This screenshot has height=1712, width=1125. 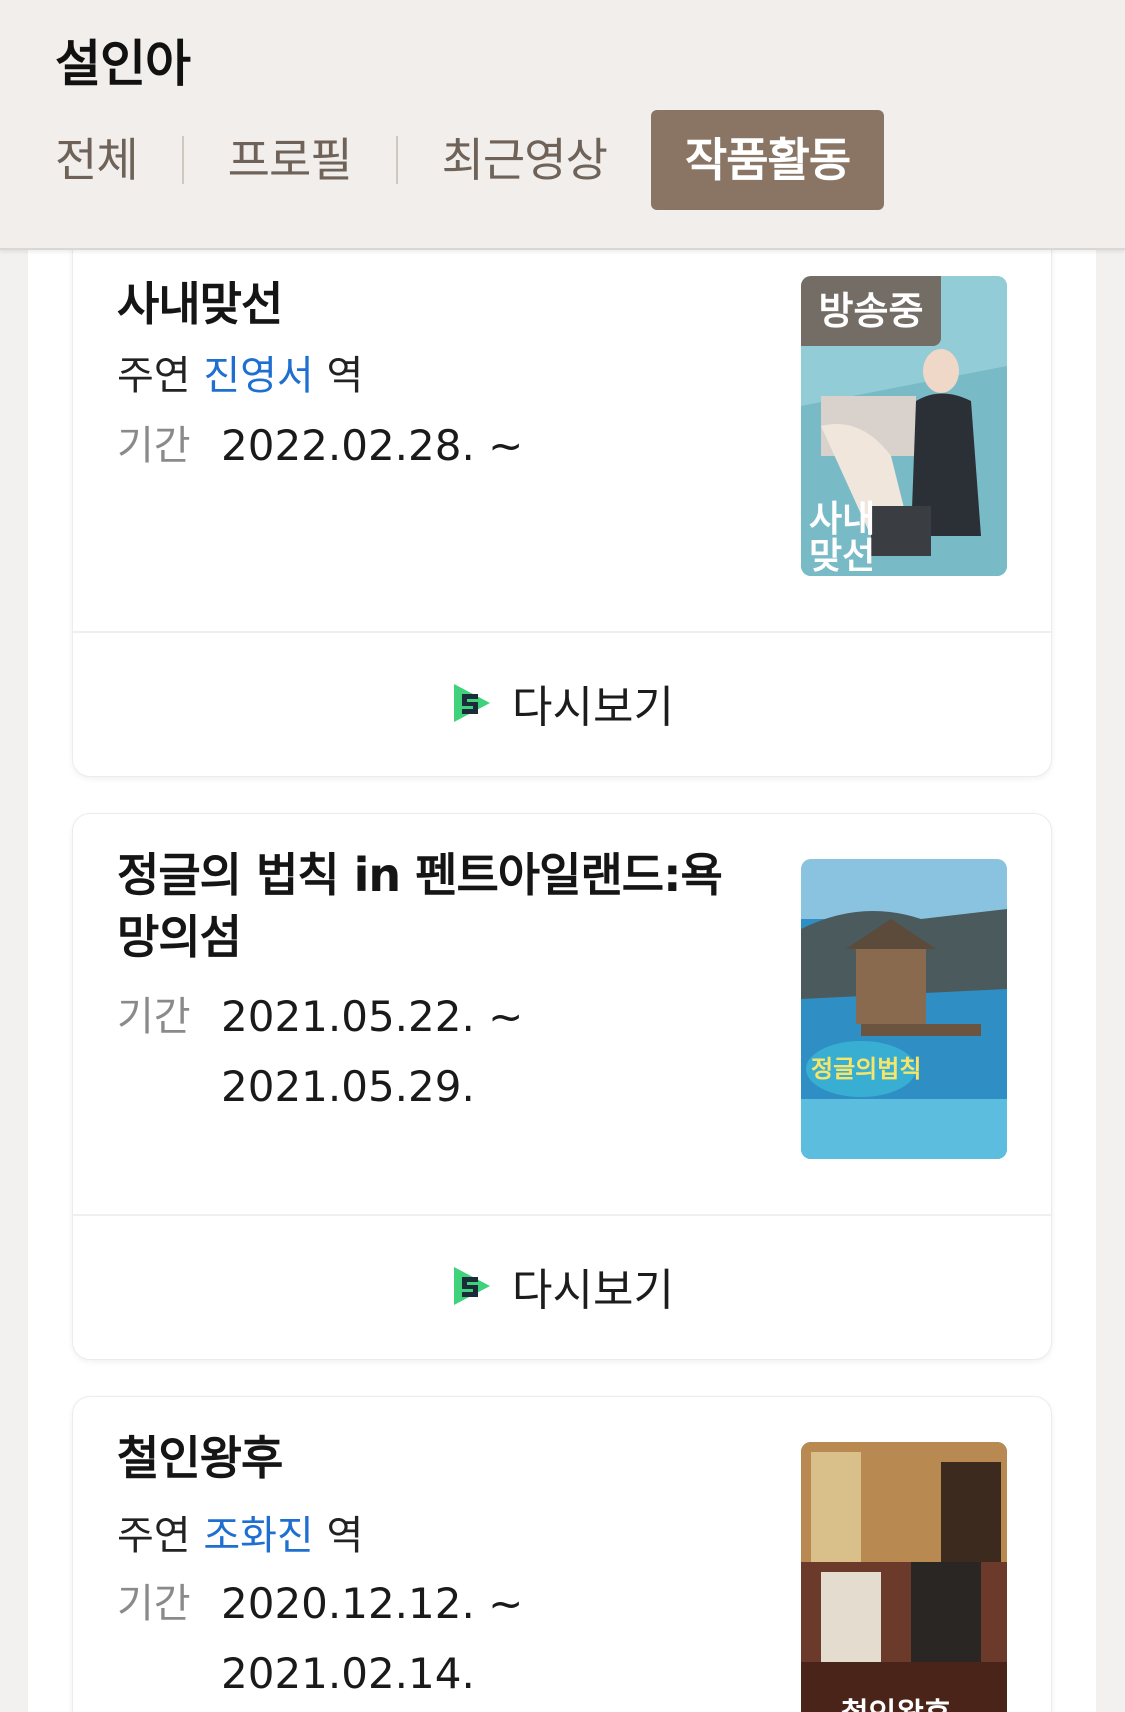 I want to click on poster-image: 정글의법칙, so click(x=904, y=1009).